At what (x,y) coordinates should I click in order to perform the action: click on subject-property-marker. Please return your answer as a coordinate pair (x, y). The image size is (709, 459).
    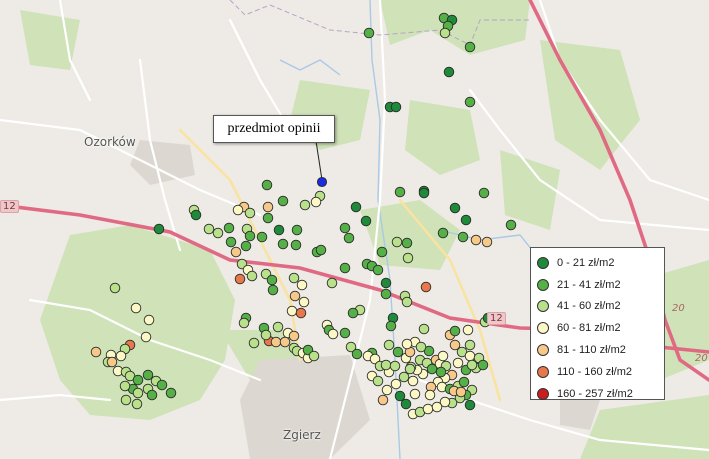
    Looking at the image, I should click on (322, 182).